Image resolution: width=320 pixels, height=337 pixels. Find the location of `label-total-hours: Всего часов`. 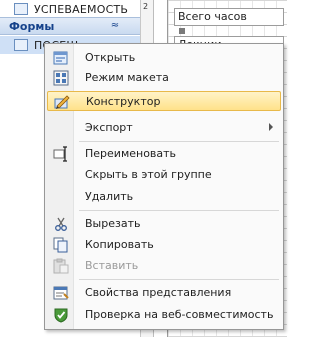

label-total-hours: Всего часов is located at coordinates (229, 17).